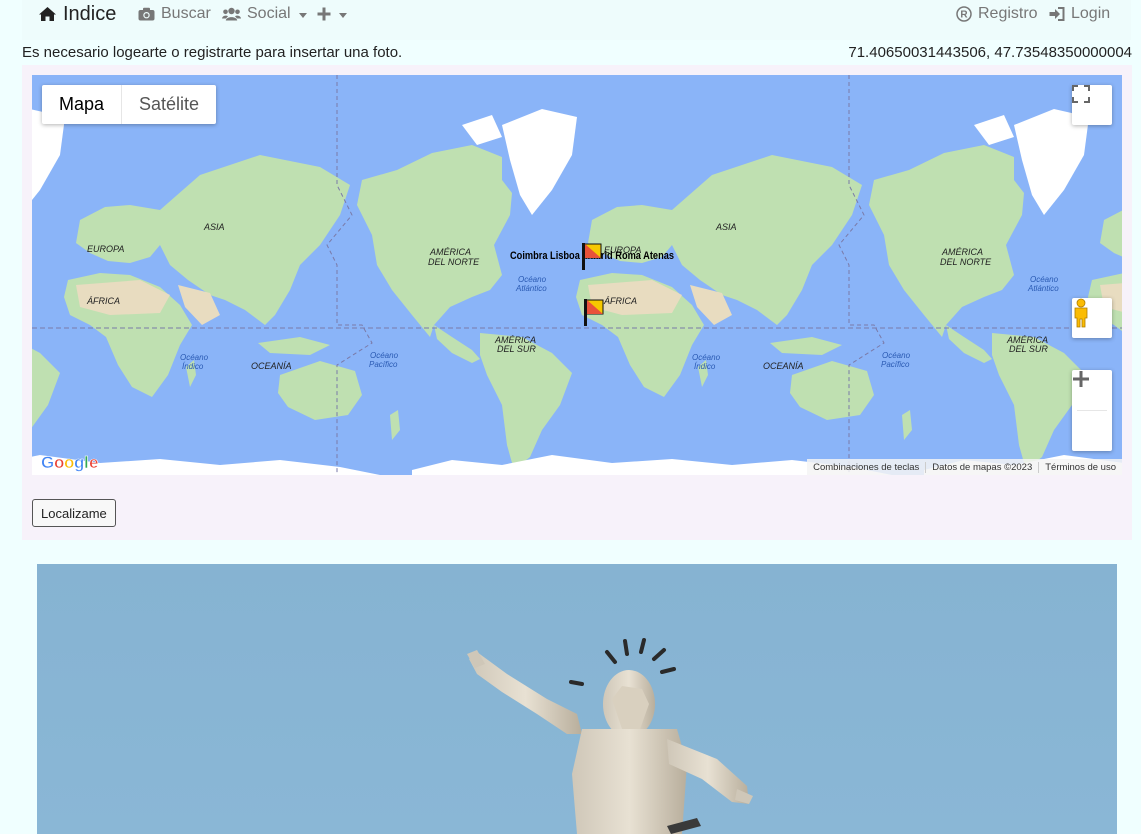  Describe the element at coordinates (90, 13) in the screenshot. I see `brand-label: Indice` at that location.